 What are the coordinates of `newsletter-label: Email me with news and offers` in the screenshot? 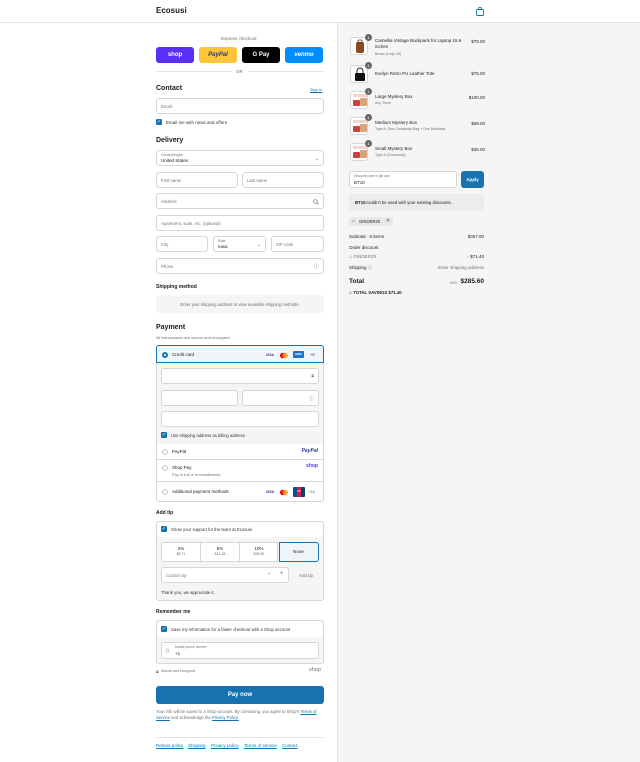 It's located at (196, 122).